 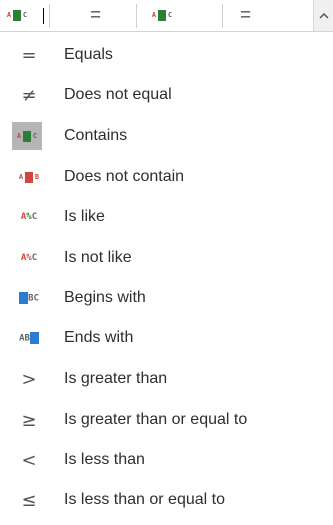 What do you see at coordinates (144, 499) in the screenshot?
I see `menu-item-label: Is less than or equal to` at bounding box center [144, 499].